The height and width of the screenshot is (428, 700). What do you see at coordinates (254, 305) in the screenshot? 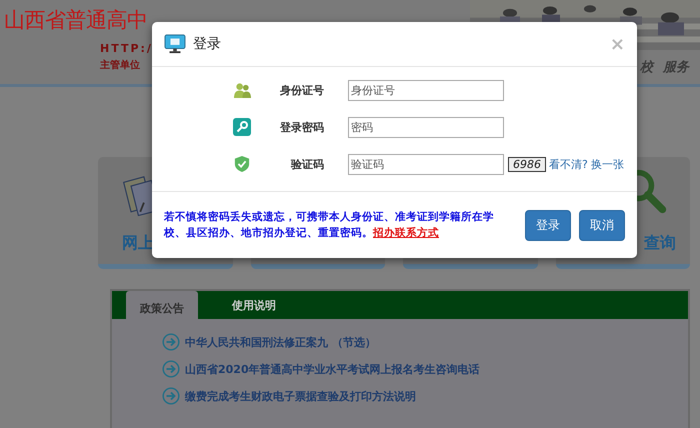
I see `notice-tab: 使用说明` at bounding box center [254, 305].